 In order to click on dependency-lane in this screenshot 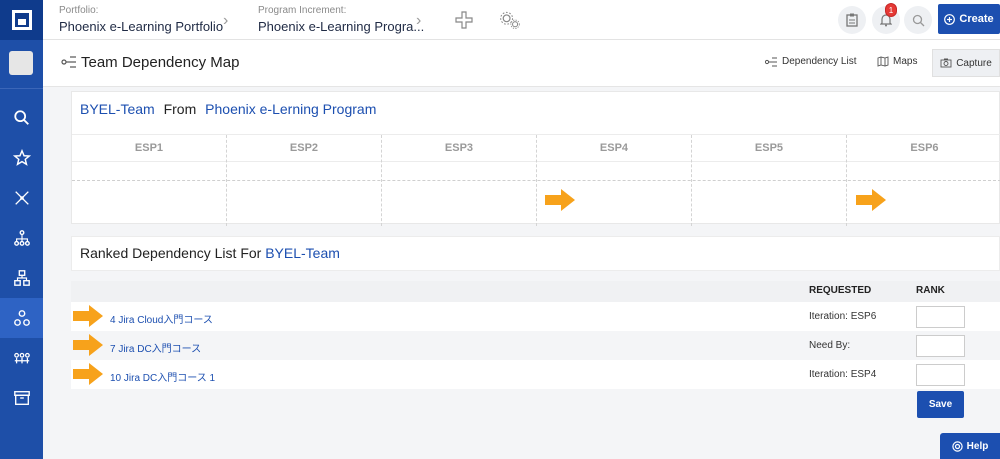, I will do `click(536, 180)`.